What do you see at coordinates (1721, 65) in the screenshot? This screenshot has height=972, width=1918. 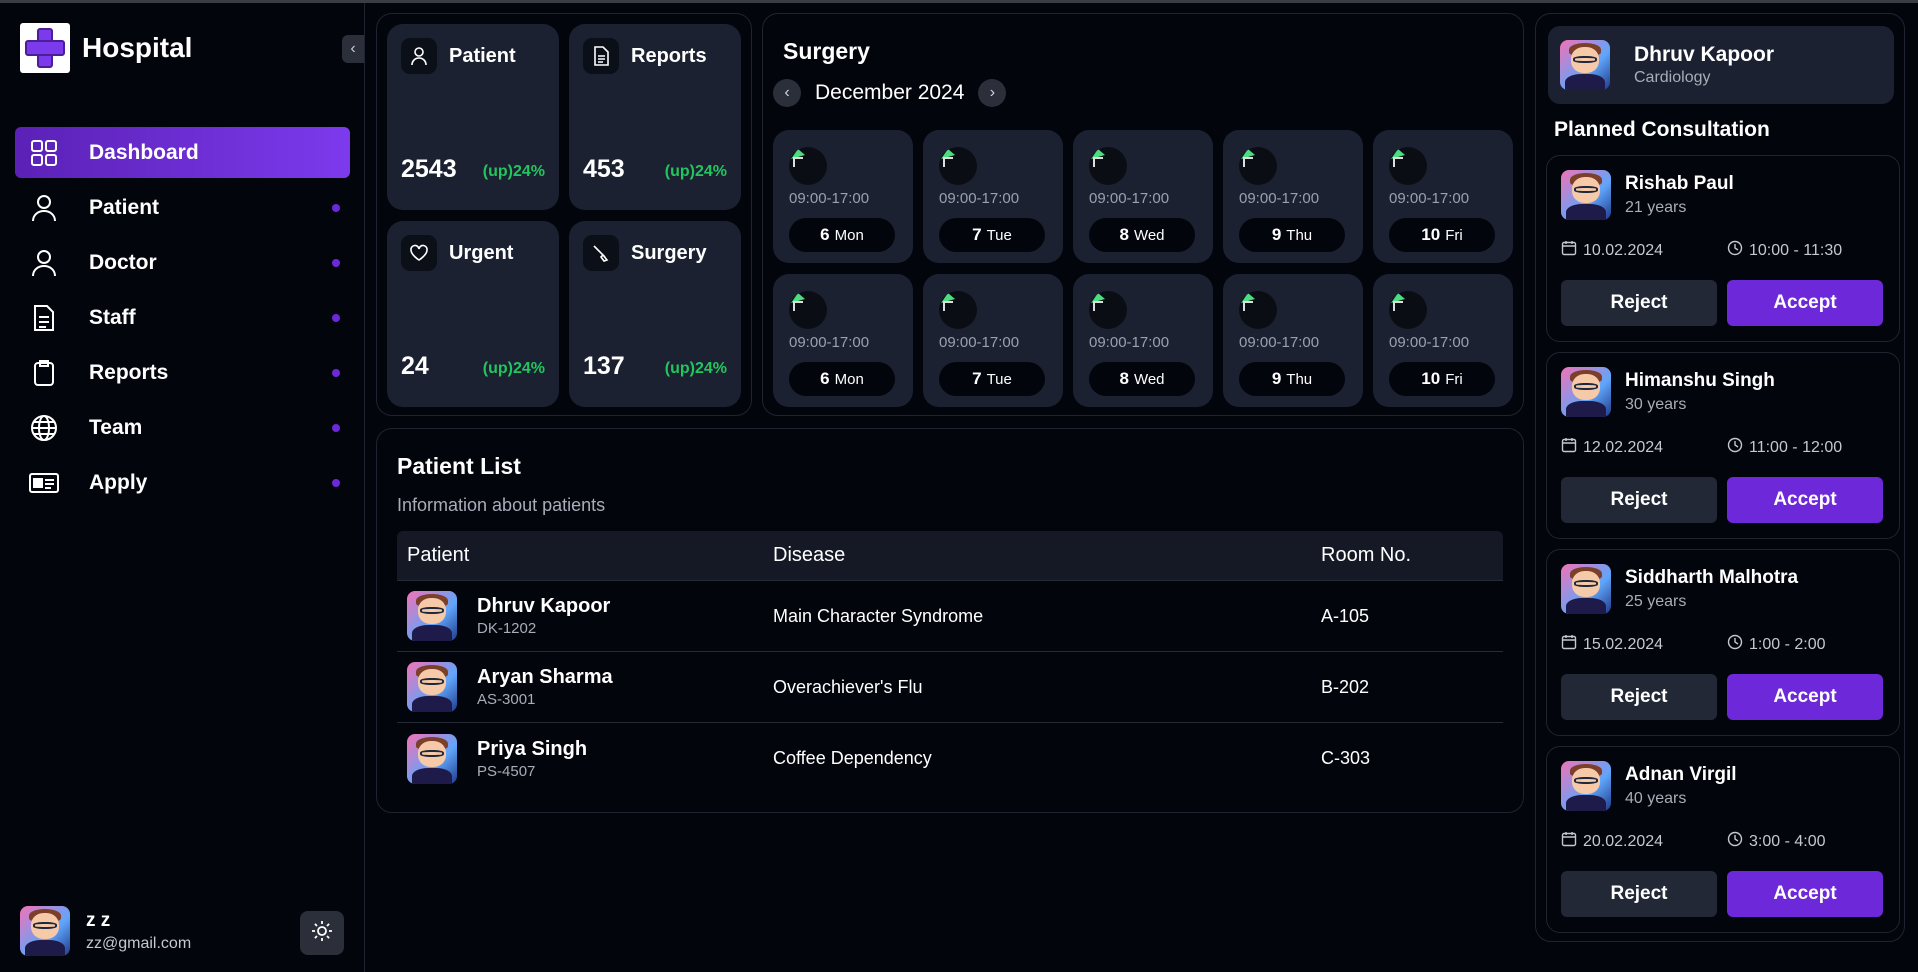 I see `doctor-profile-card: Dhruv Kapoor Cardiology` at bounding box center [1721, 65].